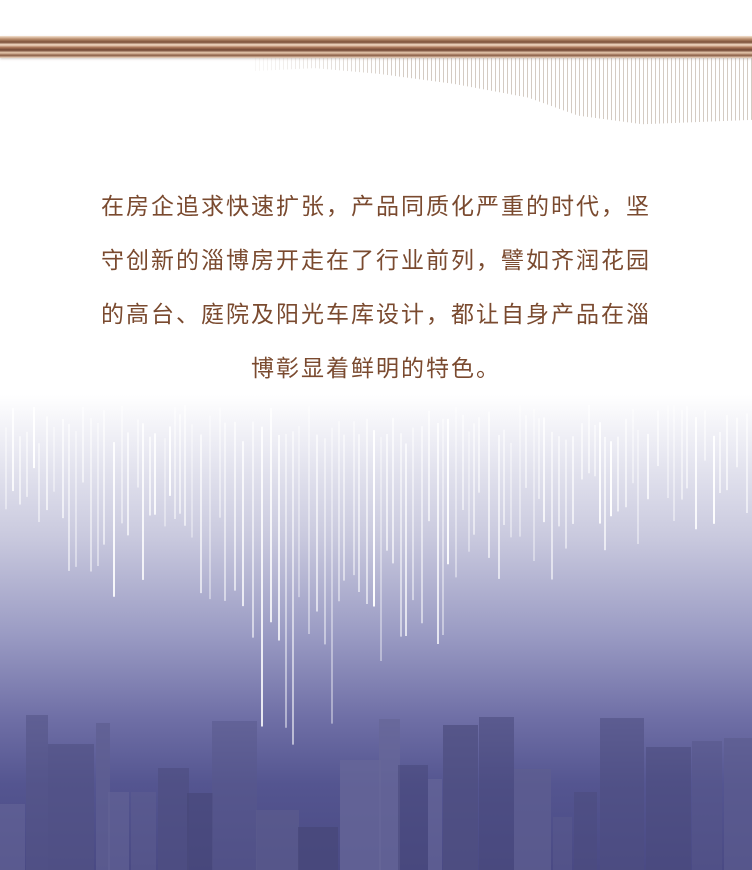  I want to click on stripe-ribbon, so click(503, 91).